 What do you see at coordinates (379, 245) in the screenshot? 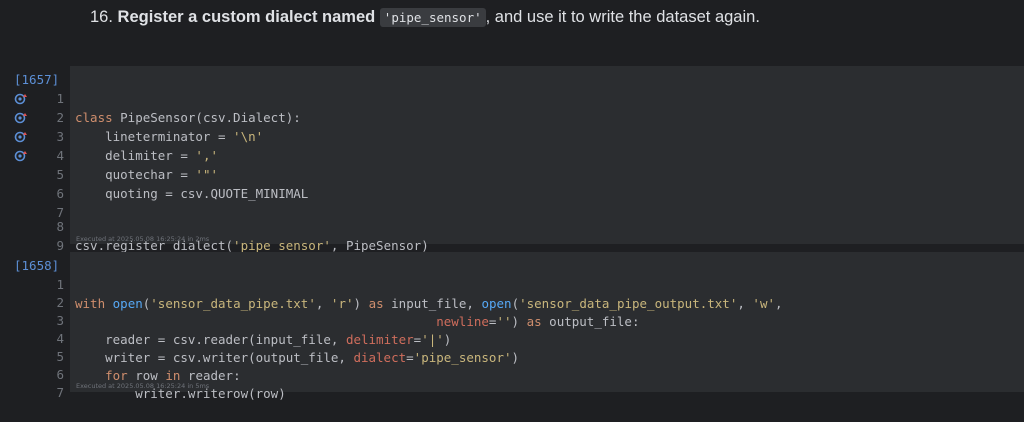
I see `code-token: , PipeSensor)` at bounding box center [379, 245].